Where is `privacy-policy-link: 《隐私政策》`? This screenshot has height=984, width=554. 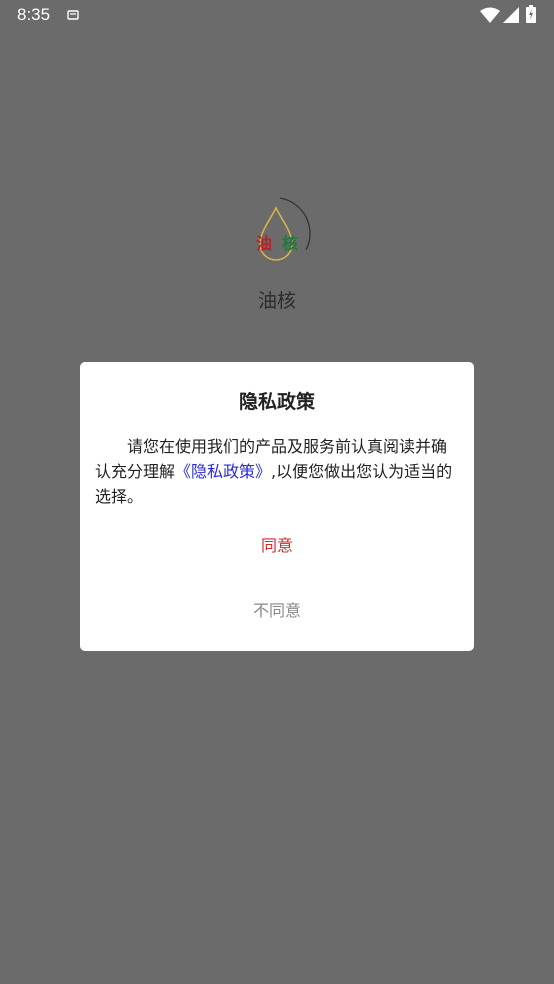 privacy-policy-link: 《隐私政策》 is located at coordinates (223, 471).